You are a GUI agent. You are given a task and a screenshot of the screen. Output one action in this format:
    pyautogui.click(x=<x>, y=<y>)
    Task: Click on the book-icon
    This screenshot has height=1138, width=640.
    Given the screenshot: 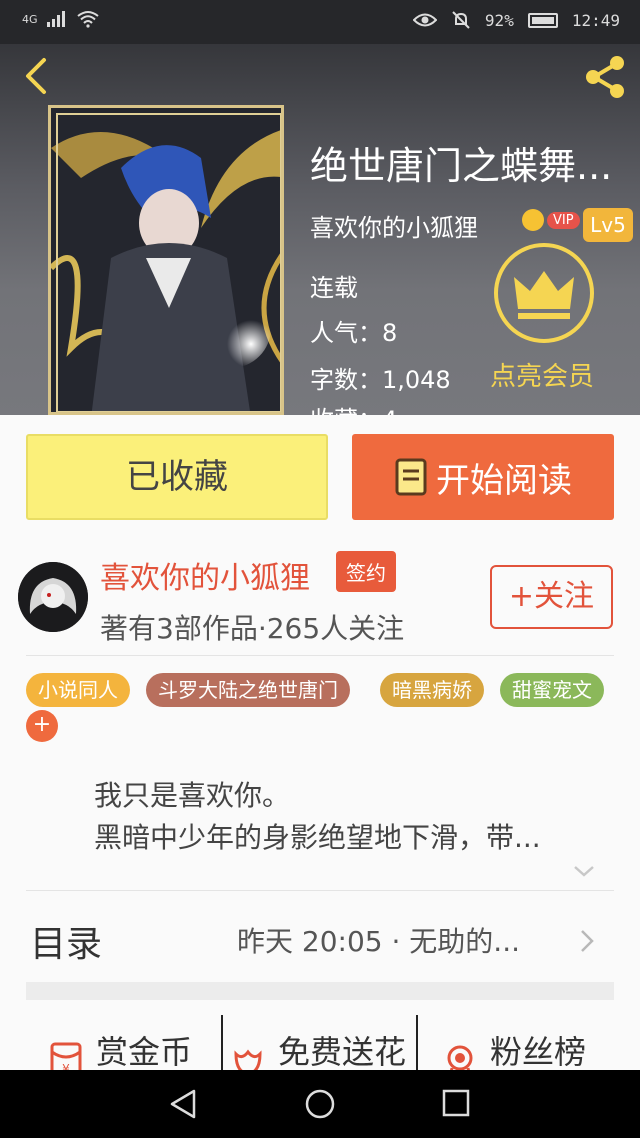 What is the action you would take?
    pyautogui.click(x=411, y=477)
    